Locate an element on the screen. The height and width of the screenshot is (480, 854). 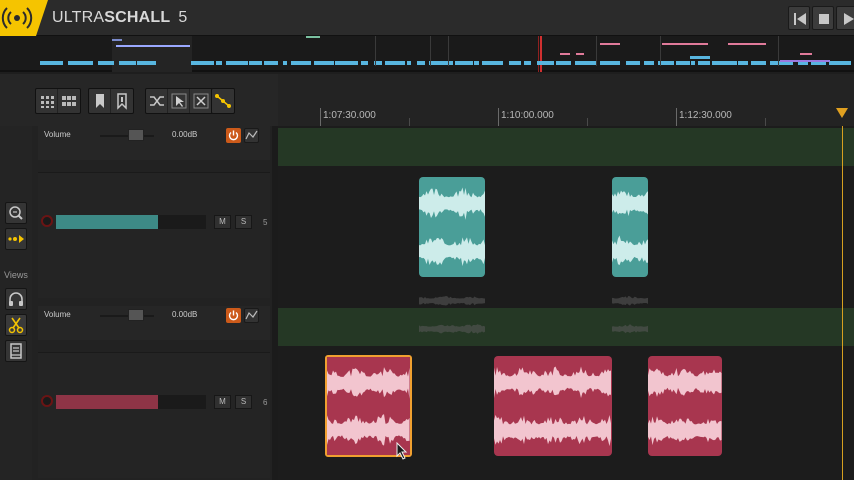
ruler-minor-tick is located at coordinates (587, 122).